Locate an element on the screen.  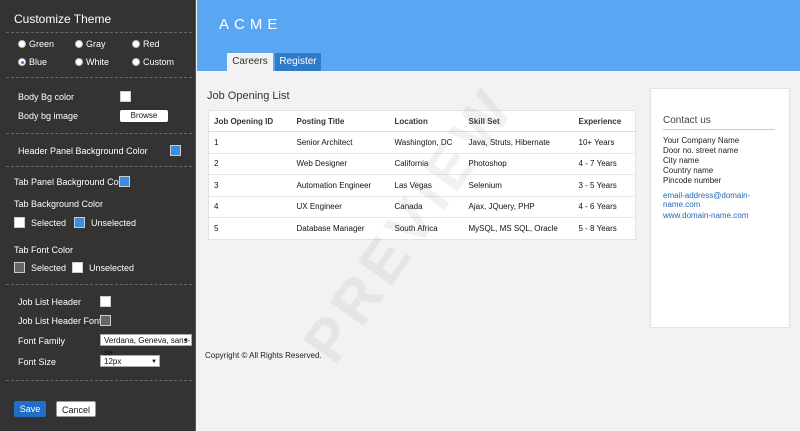
column-header: Job Opening ID is located at coordinates (250, 121).